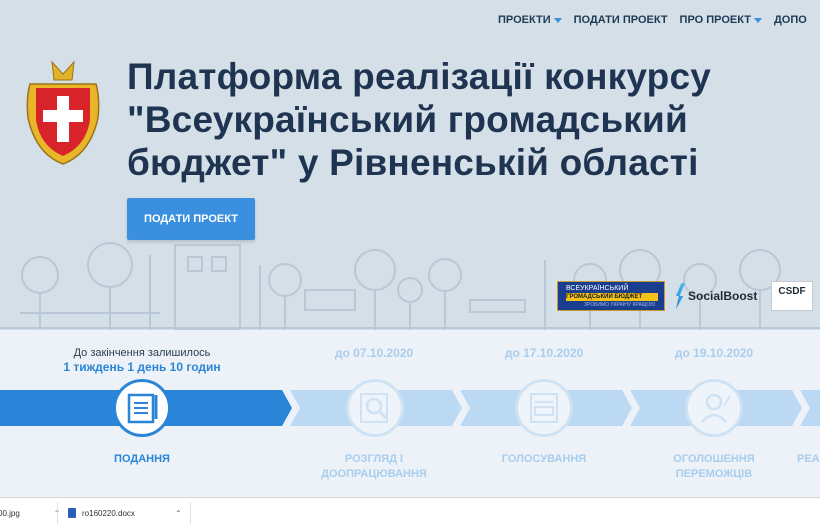 This screenshot has width=820, height=528. Describe the element at coordinates (374, 459) in the screenshot. I see `stage-label-line: РОЗГЛЯД І` at that location.